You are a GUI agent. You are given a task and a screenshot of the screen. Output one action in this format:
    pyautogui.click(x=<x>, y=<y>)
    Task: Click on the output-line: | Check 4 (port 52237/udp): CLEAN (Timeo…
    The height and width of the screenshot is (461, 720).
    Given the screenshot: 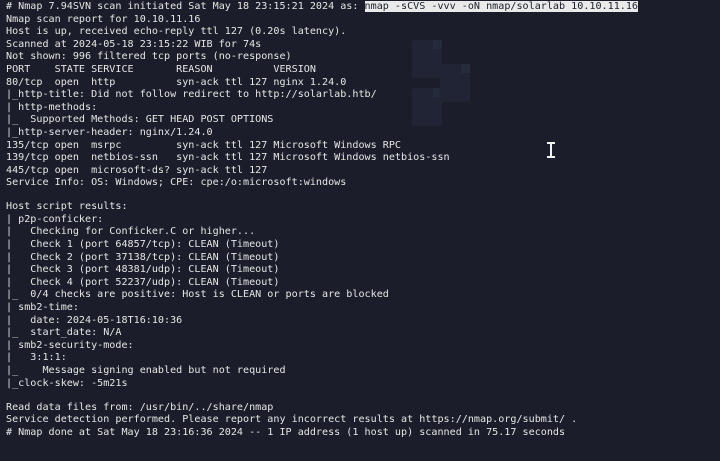 What is the action you would take?
    pyautogui.click(x=143, y=282)
    